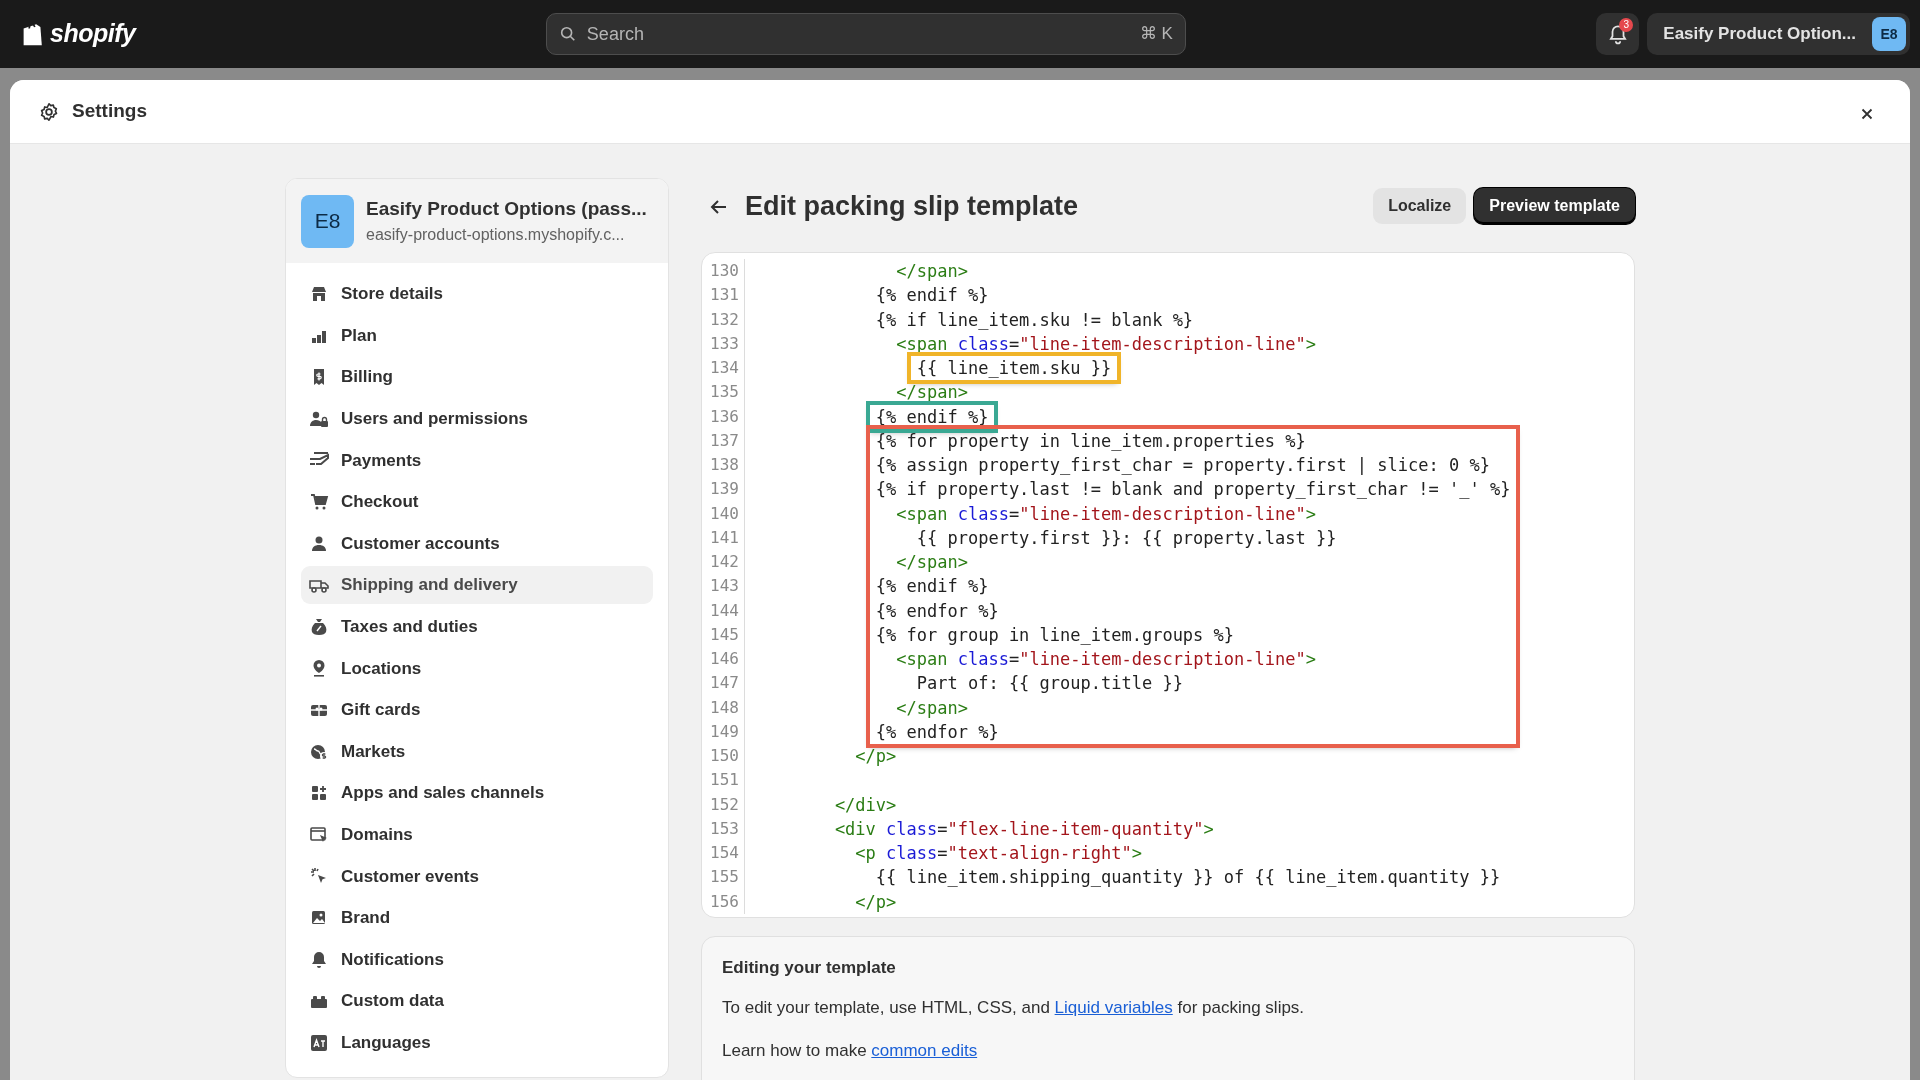 Image resolution: width=1920 pixels, height=1080 pixels. I want to click on line-number: 154, so click(724, 853).